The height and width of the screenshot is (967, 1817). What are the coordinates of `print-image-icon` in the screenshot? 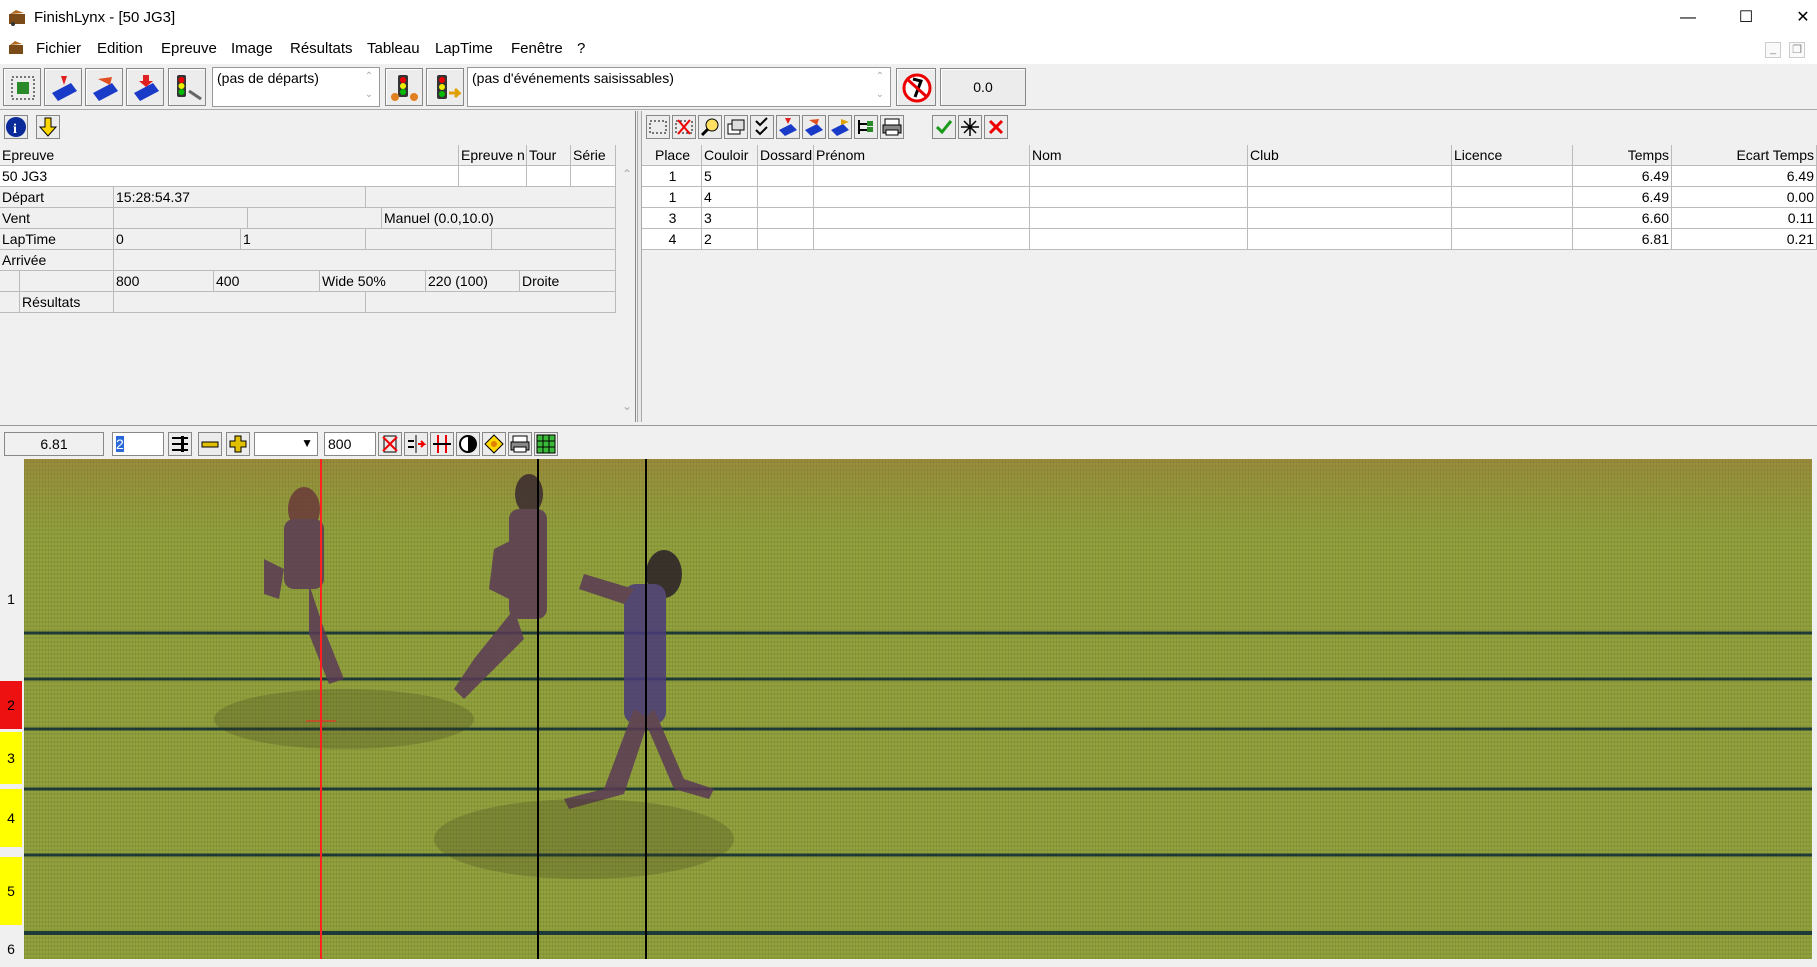 It's located at (520, 444).